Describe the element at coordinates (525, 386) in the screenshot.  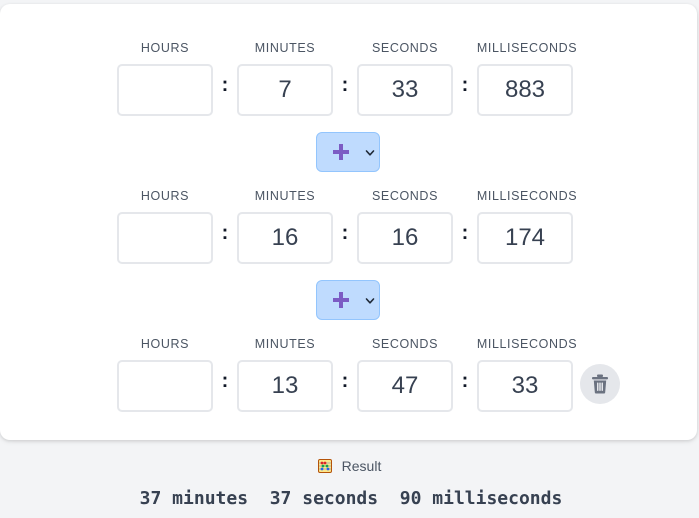
I see `milliseconds-input: 33` at that location.